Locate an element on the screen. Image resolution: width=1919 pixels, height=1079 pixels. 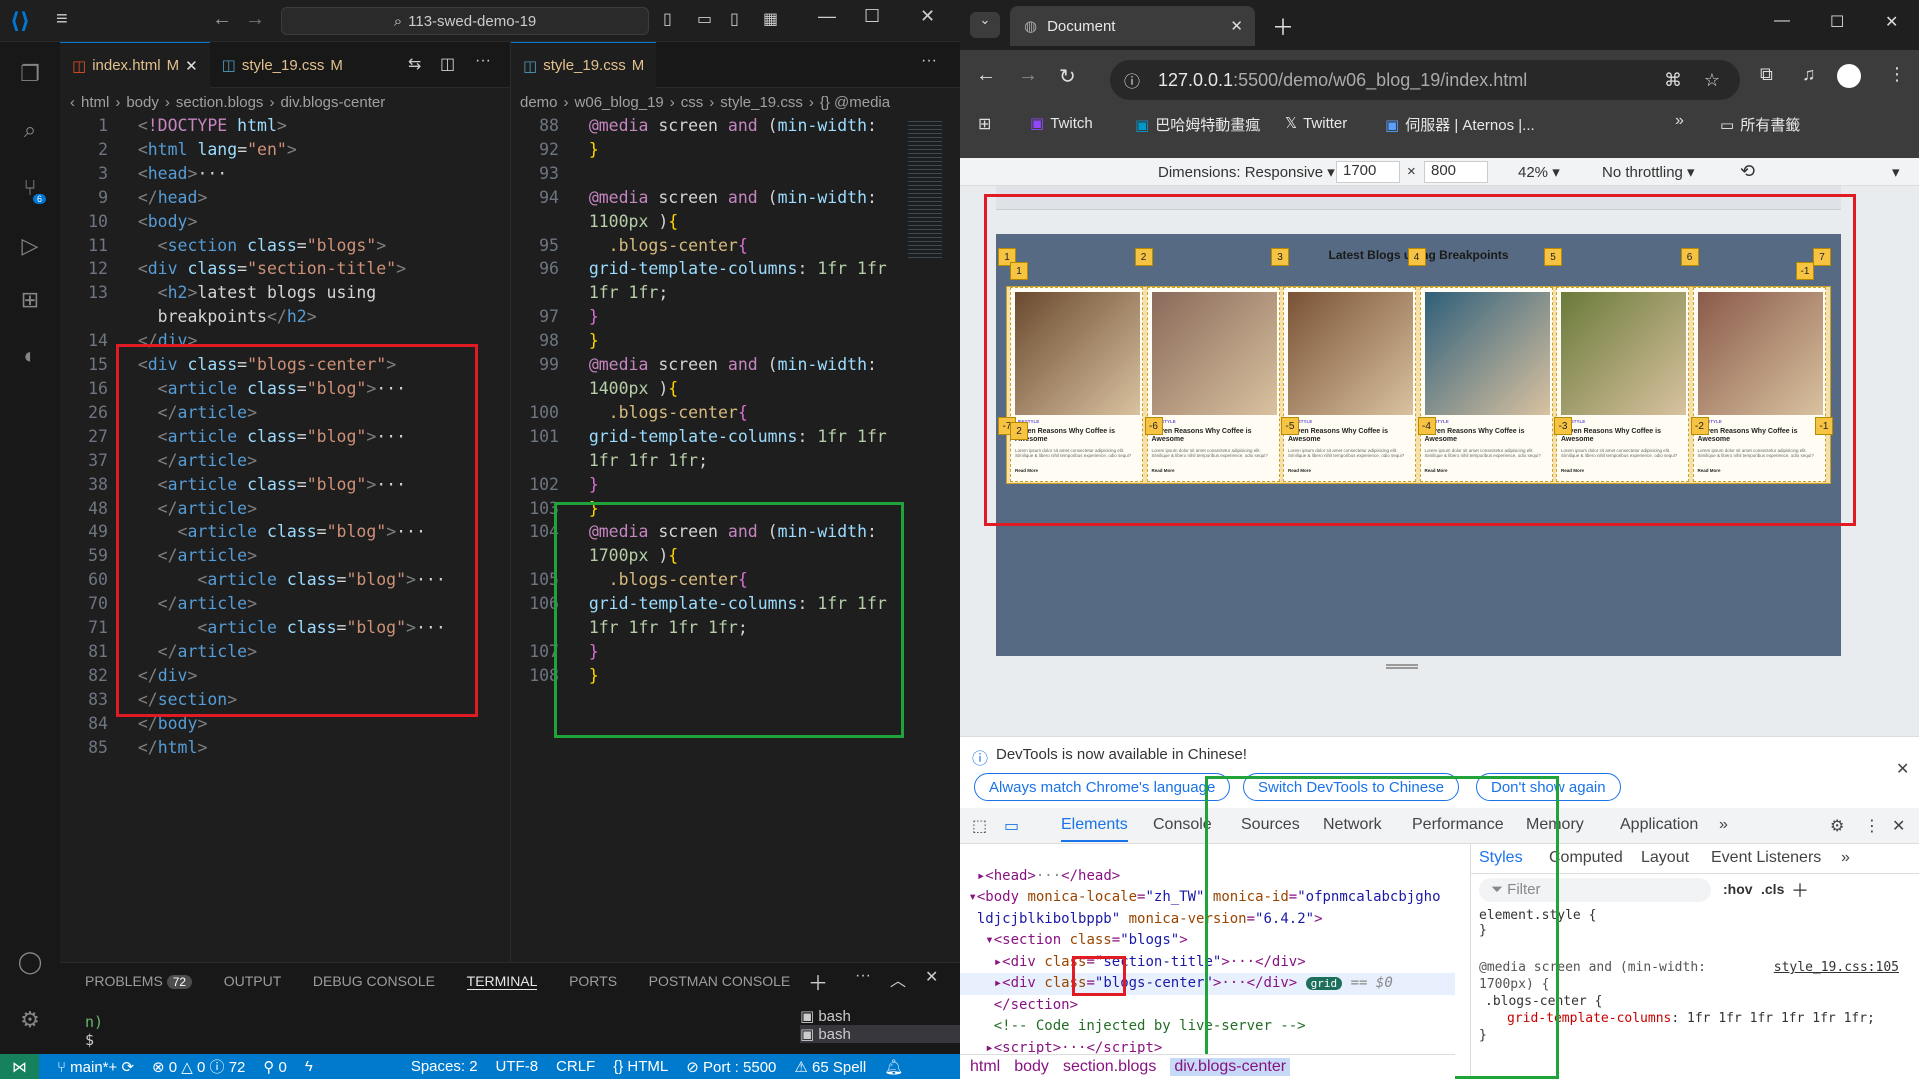
code-line: 98 } is located at coordinates (711, 341).